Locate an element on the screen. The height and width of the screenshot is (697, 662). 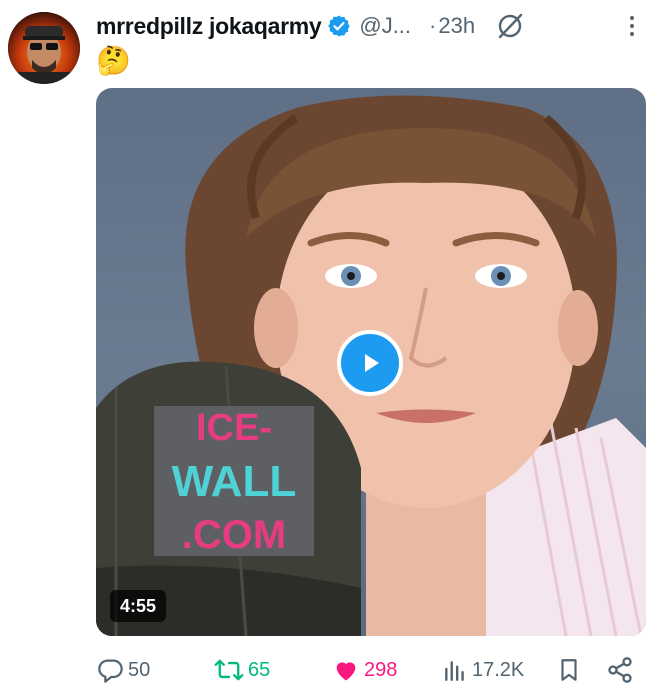
grok-icon is located at coordinates (510, 26).